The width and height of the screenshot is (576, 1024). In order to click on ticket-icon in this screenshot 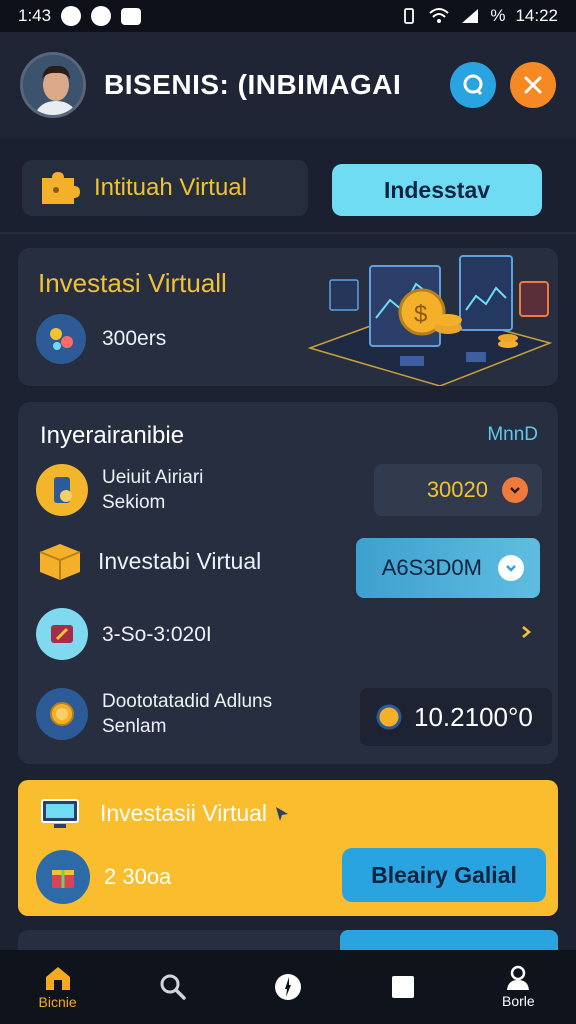, I will do `click(62, 634)`.